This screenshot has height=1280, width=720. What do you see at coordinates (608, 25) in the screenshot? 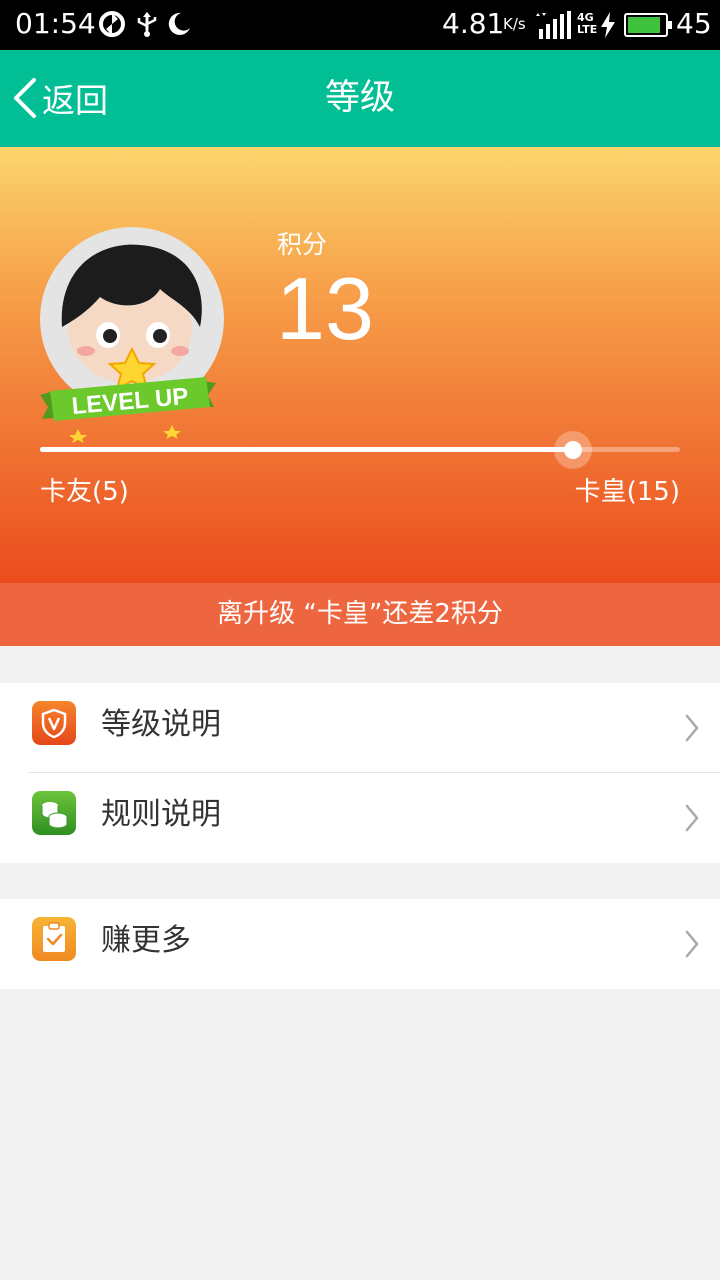
I see `charging-icon` at bounding box center [608, 25].